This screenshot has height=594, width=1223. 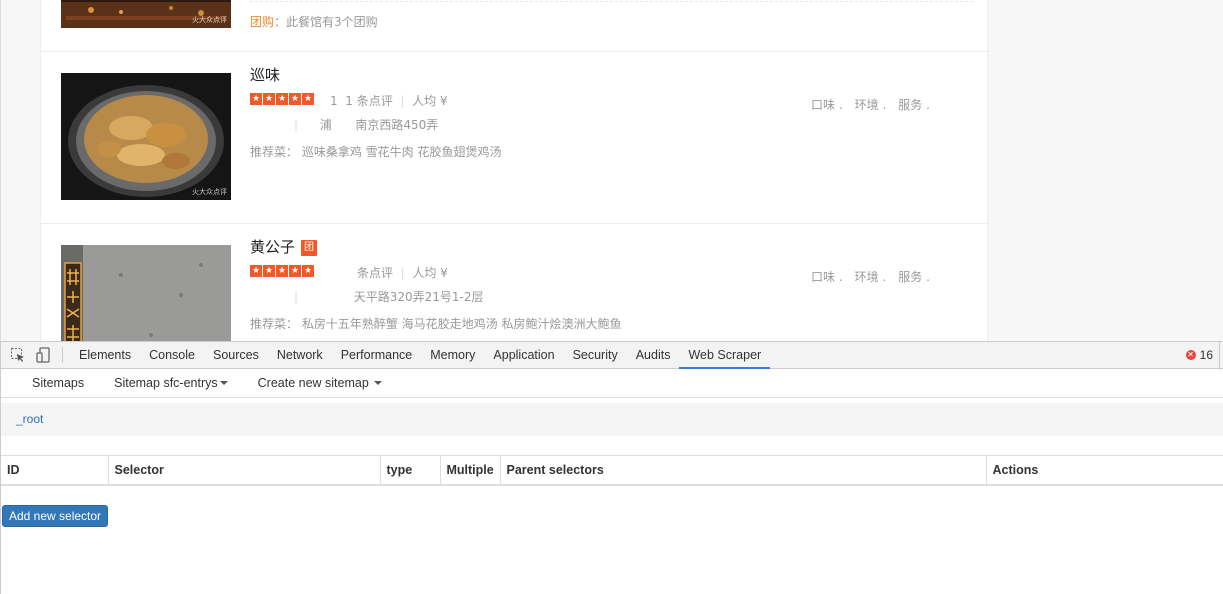 I want to click on shop-name: 巡味, so click(x=265, y=74).